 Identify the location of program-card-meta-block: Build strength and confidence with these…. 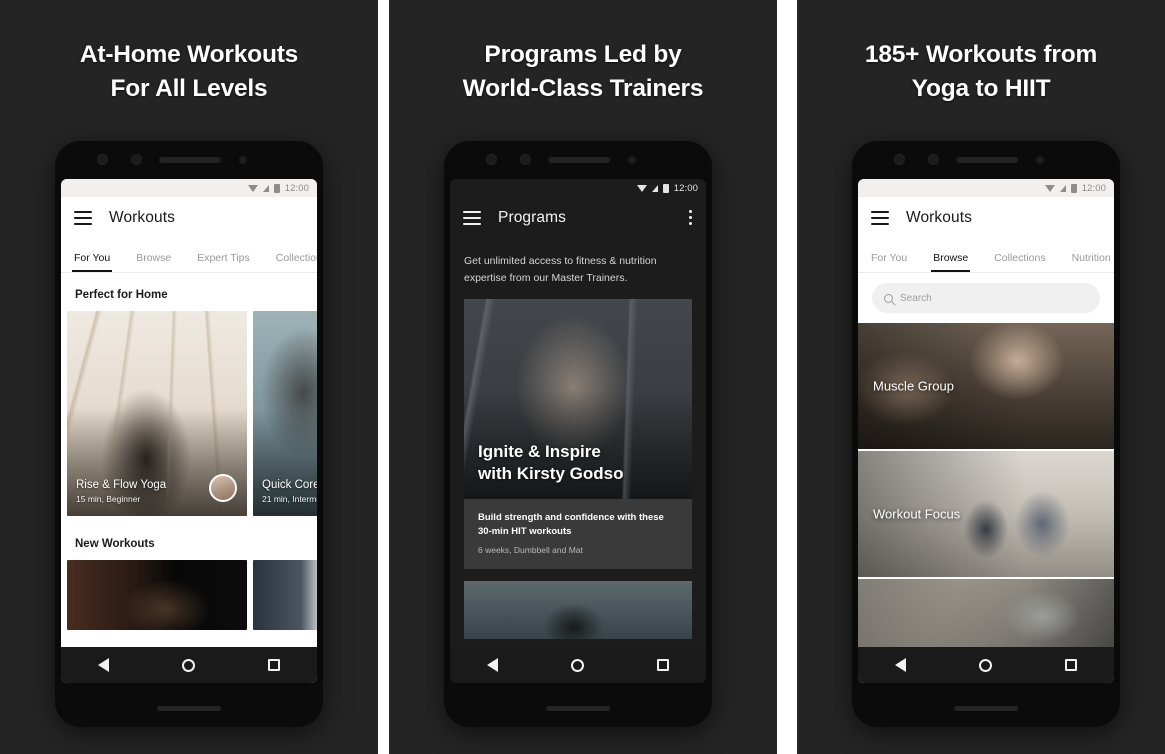
(578, 534).